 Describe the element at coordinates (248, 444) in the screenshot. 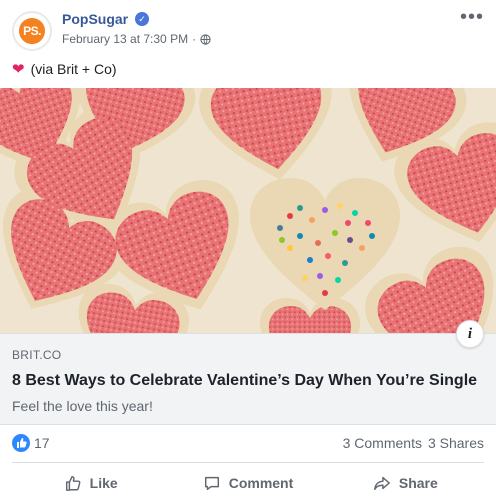

I see `reaction-stats: 17 3 Comments 3 Shares` at that location.